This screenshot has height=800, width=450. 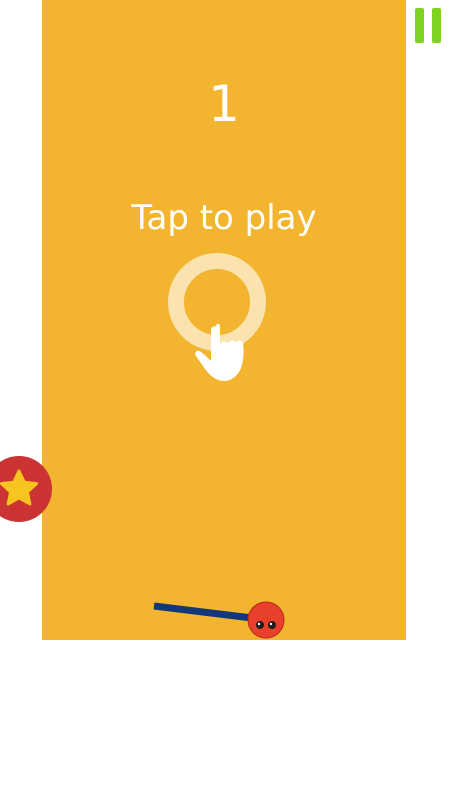 I want to click on tap-hint, so click(x=223, y=320).